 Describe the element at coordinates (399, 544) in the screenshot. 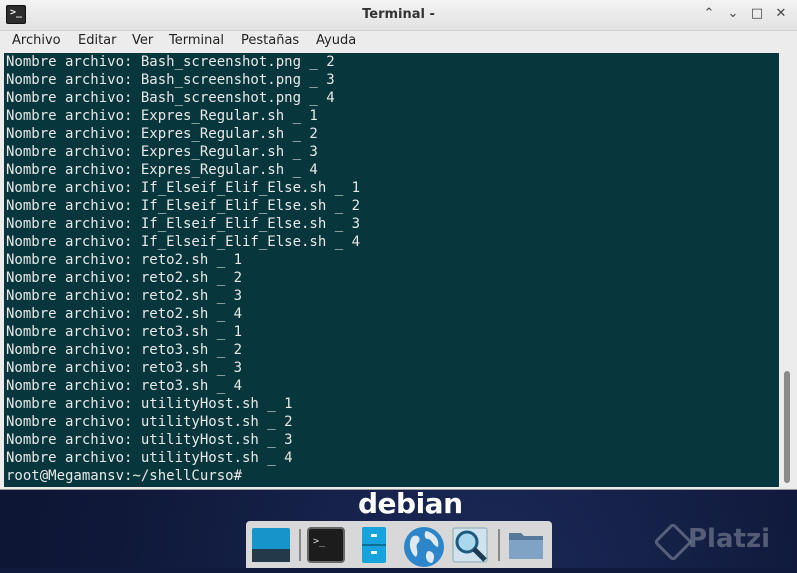

I see `dock-panel: >_` at that location.